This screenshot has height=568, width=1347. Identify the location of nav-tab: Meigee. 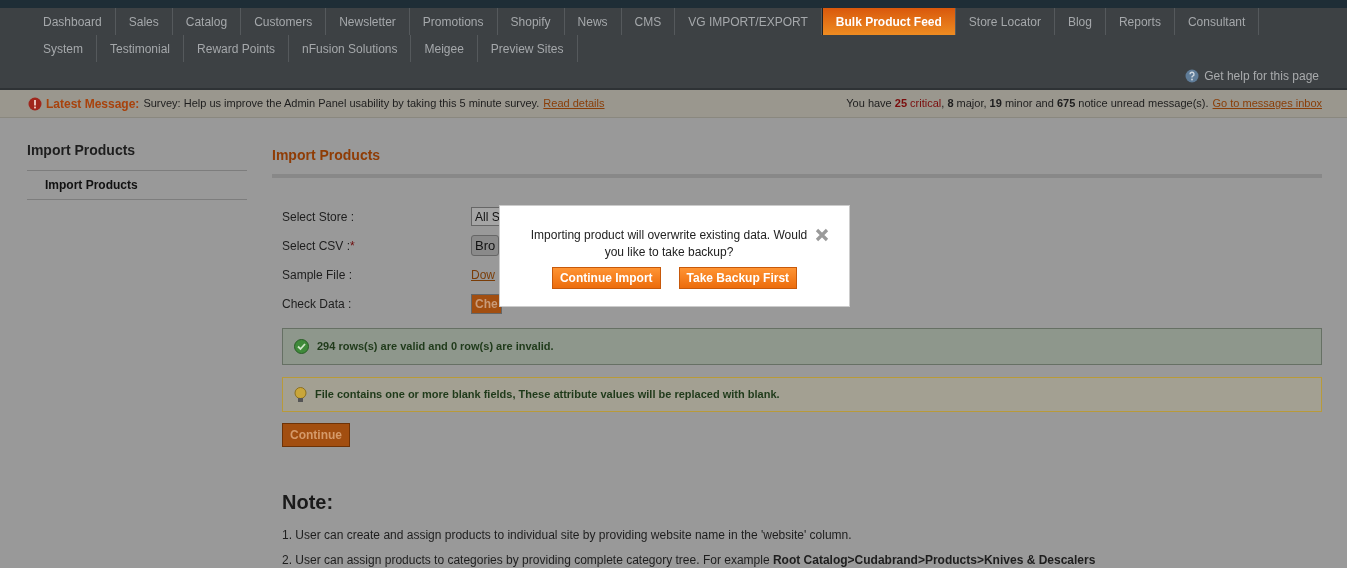
(444, 48).